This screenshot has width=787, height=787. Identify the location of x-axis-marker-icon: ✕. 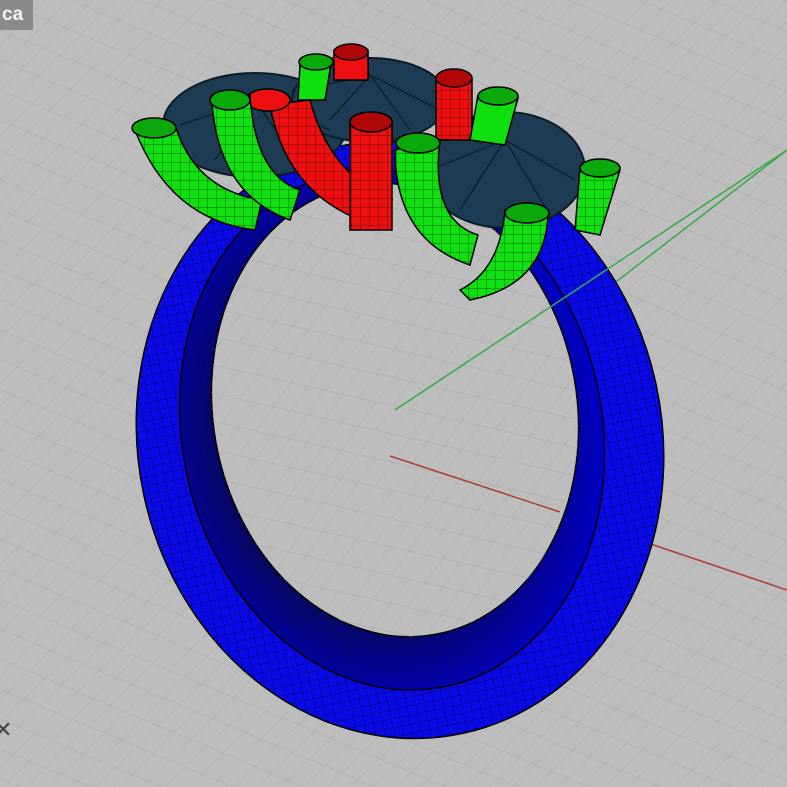
(6, 730).